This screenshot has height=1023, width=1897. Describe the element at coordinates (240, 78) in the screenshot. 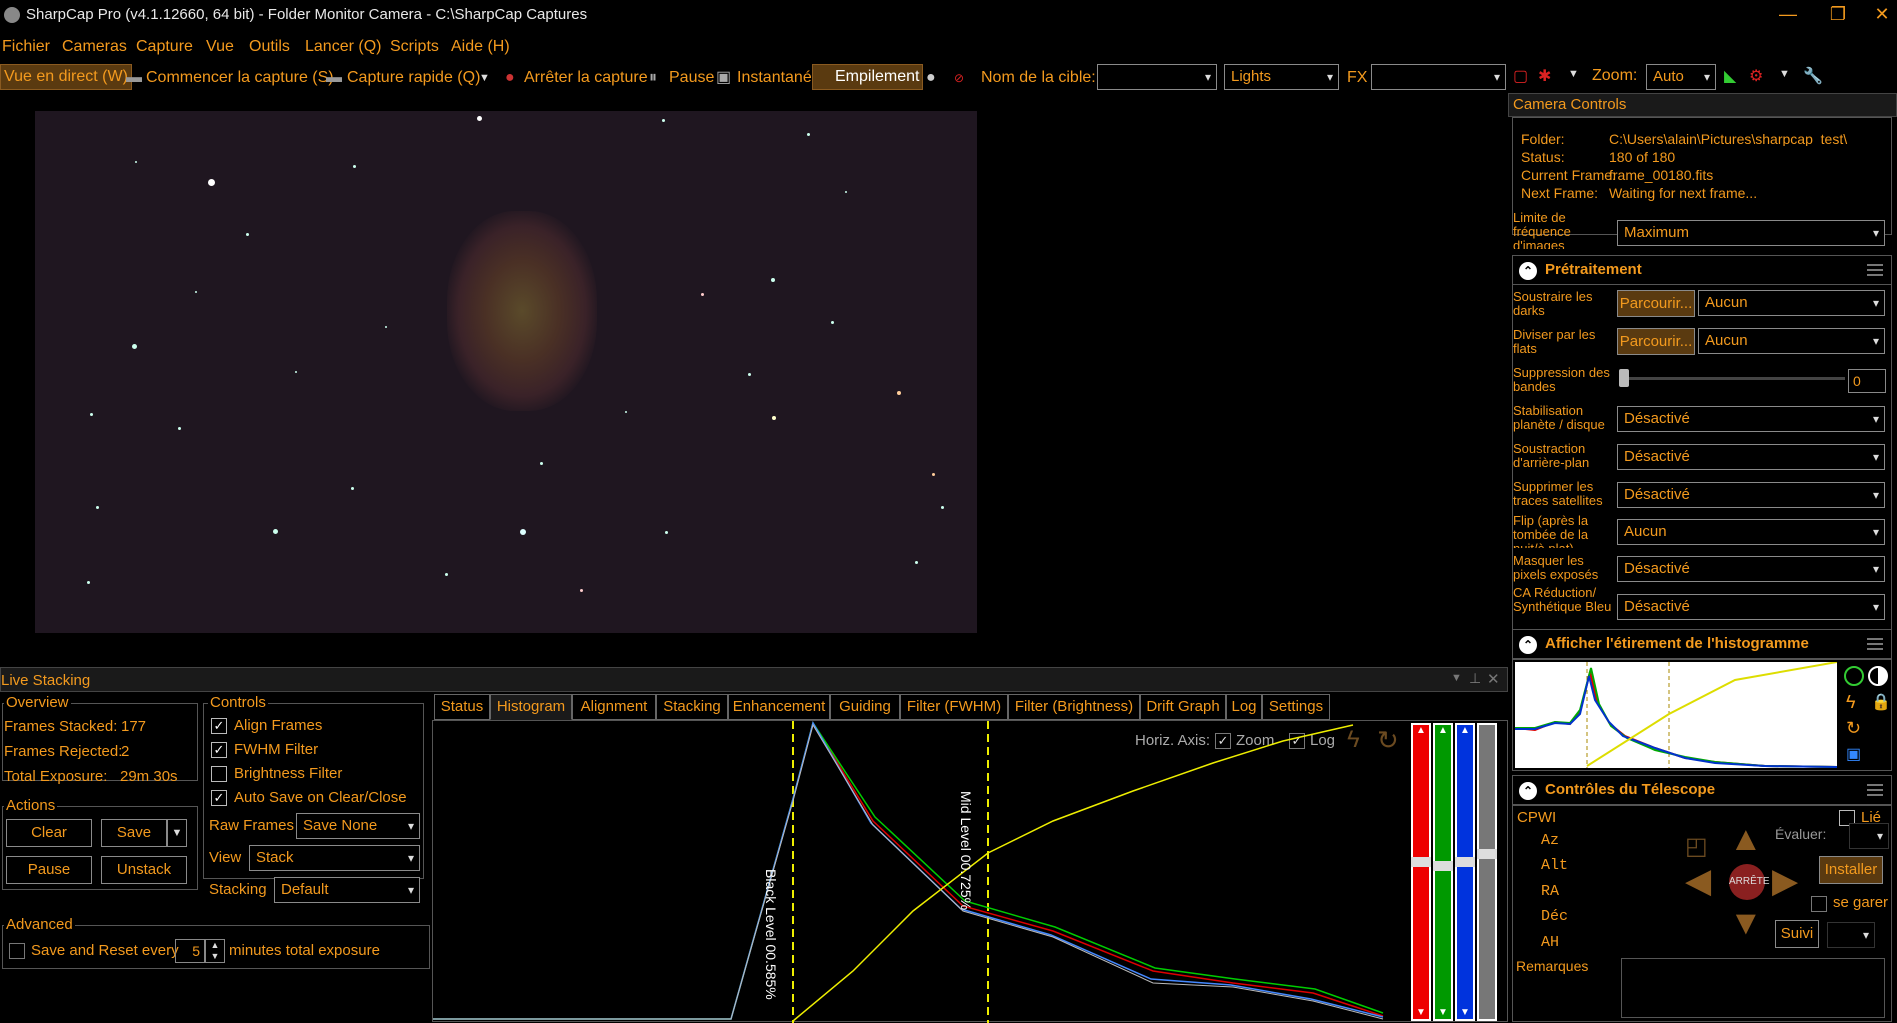

I see `start-capture-button: Commencer la capture (S)` at that location.